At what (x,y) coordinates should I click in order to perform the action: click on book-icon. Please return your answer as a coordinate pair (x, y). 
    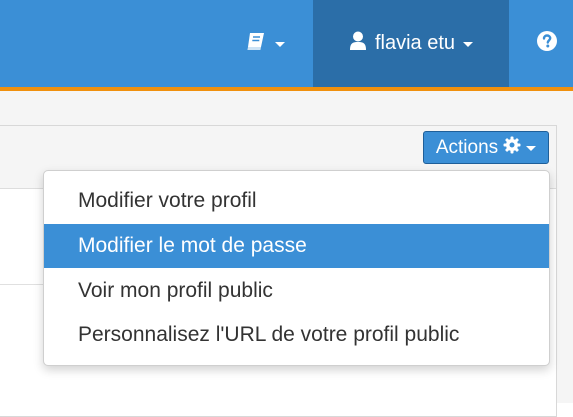
    Looking at the image, I should click on (256, 43).